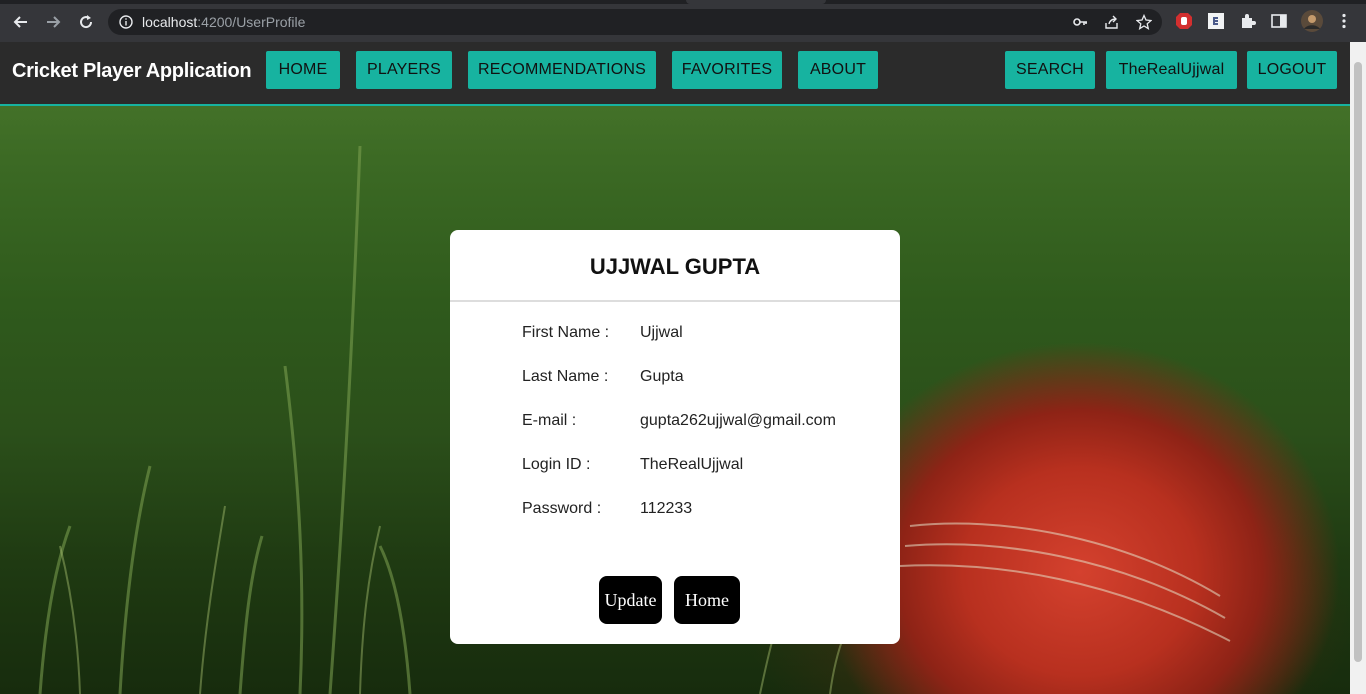 Image resolution: width=1366 pixels, height=694 pixels. I want to click on b-extension-icon, so click(1216, 21).